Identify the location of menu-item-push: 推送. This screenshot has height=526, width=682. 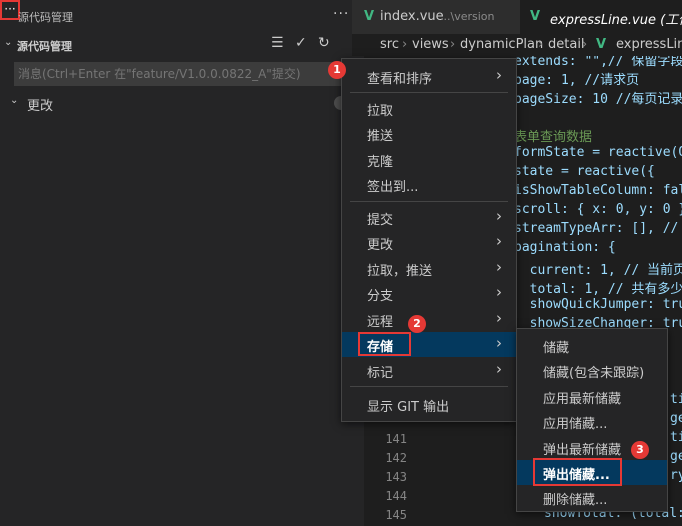
(429, 133).